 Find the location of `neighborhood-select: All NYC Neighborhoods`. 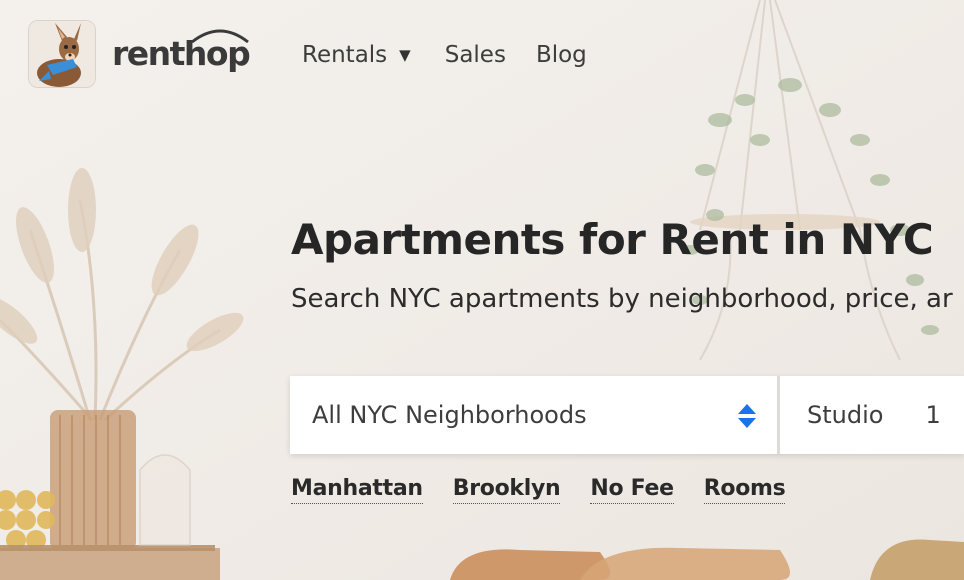

neighborhood-select: All NYC Neighborhoods is located at coordinates (533, 415).